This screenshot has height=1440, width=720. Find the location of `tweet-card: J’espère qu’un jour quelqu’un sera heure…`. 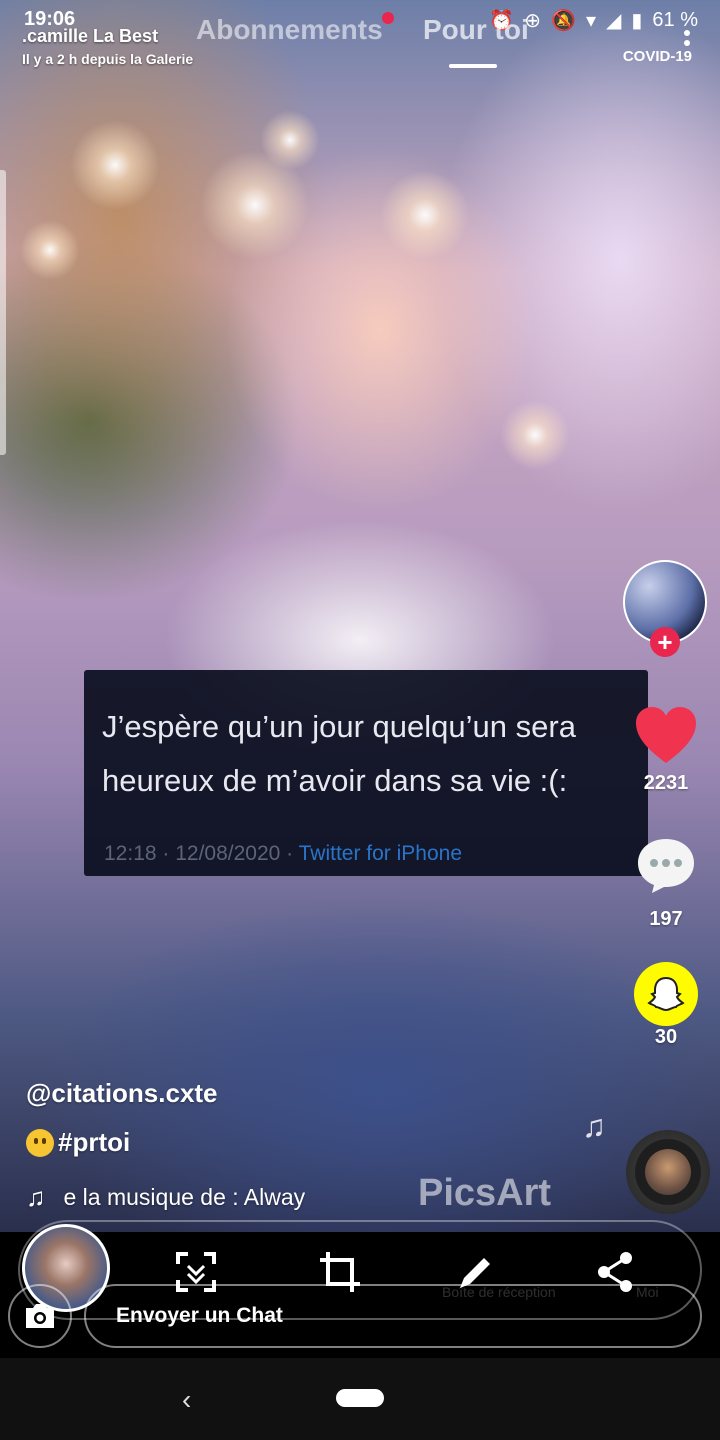

tweet-card: J’espère qu’un jour quelqu’un sera heure… is located at coordinates (366, 773).